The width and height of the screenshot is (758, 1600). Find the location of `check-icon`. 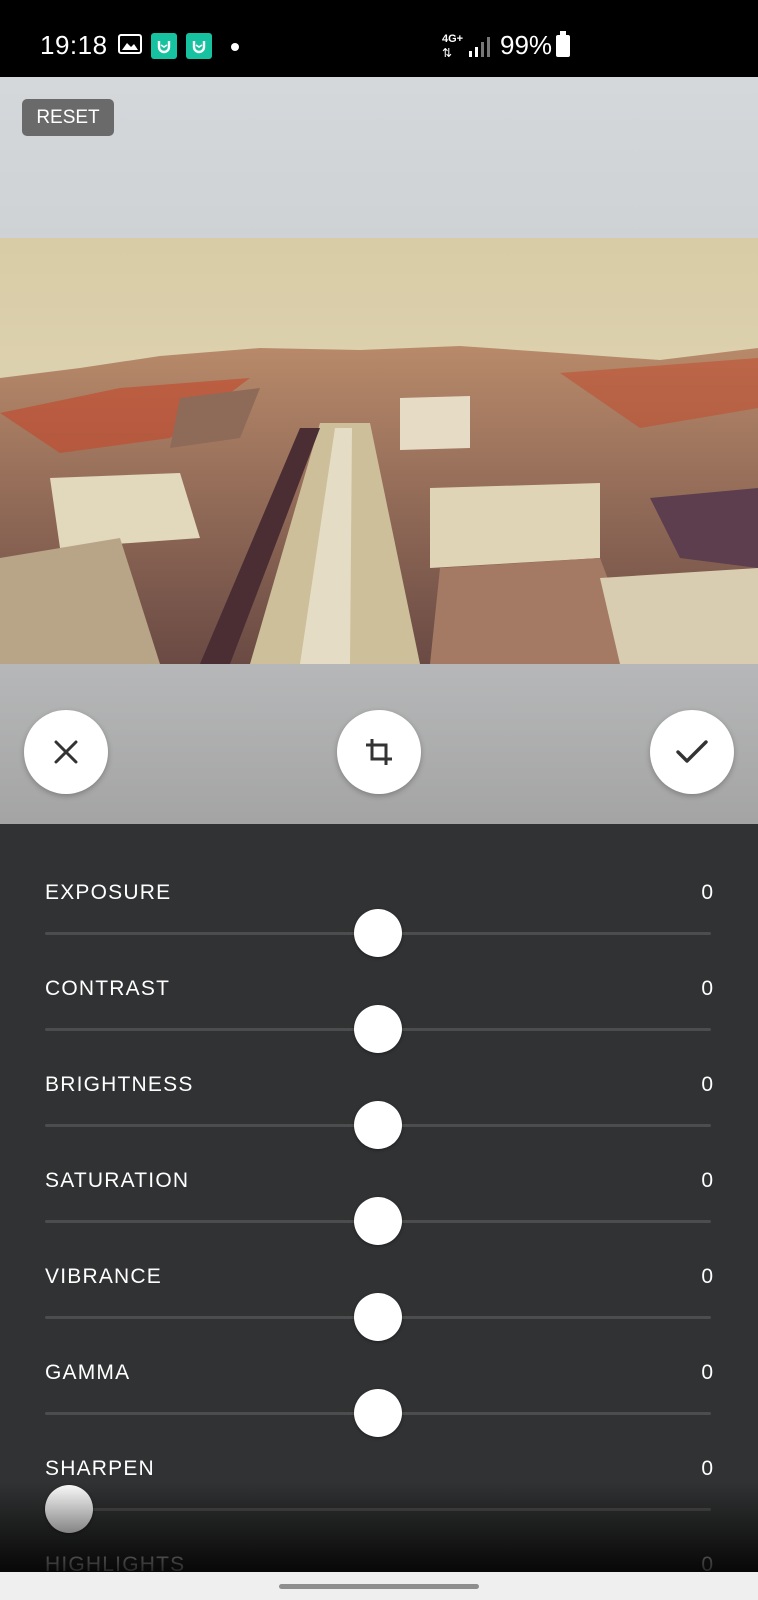

check-icon is located at coordinates (692, 751).